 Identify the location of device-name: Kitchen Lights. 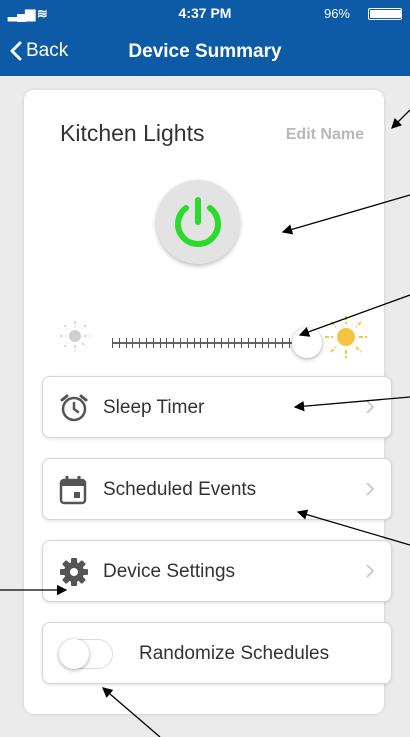
(132, 133).